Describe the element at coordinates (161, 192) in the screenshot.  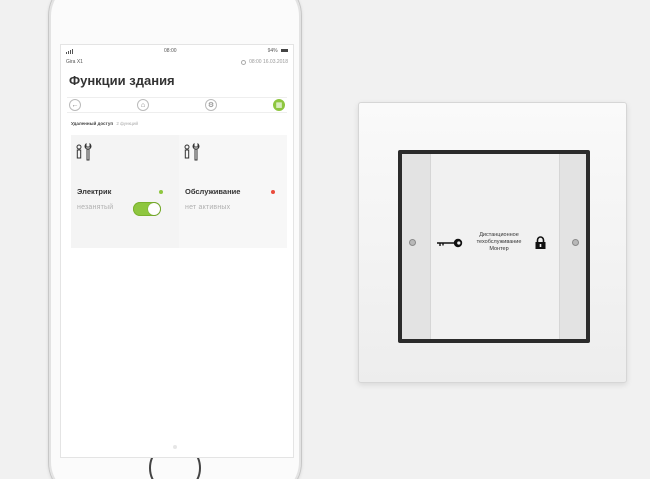
I see `status-dot-green` at that location.